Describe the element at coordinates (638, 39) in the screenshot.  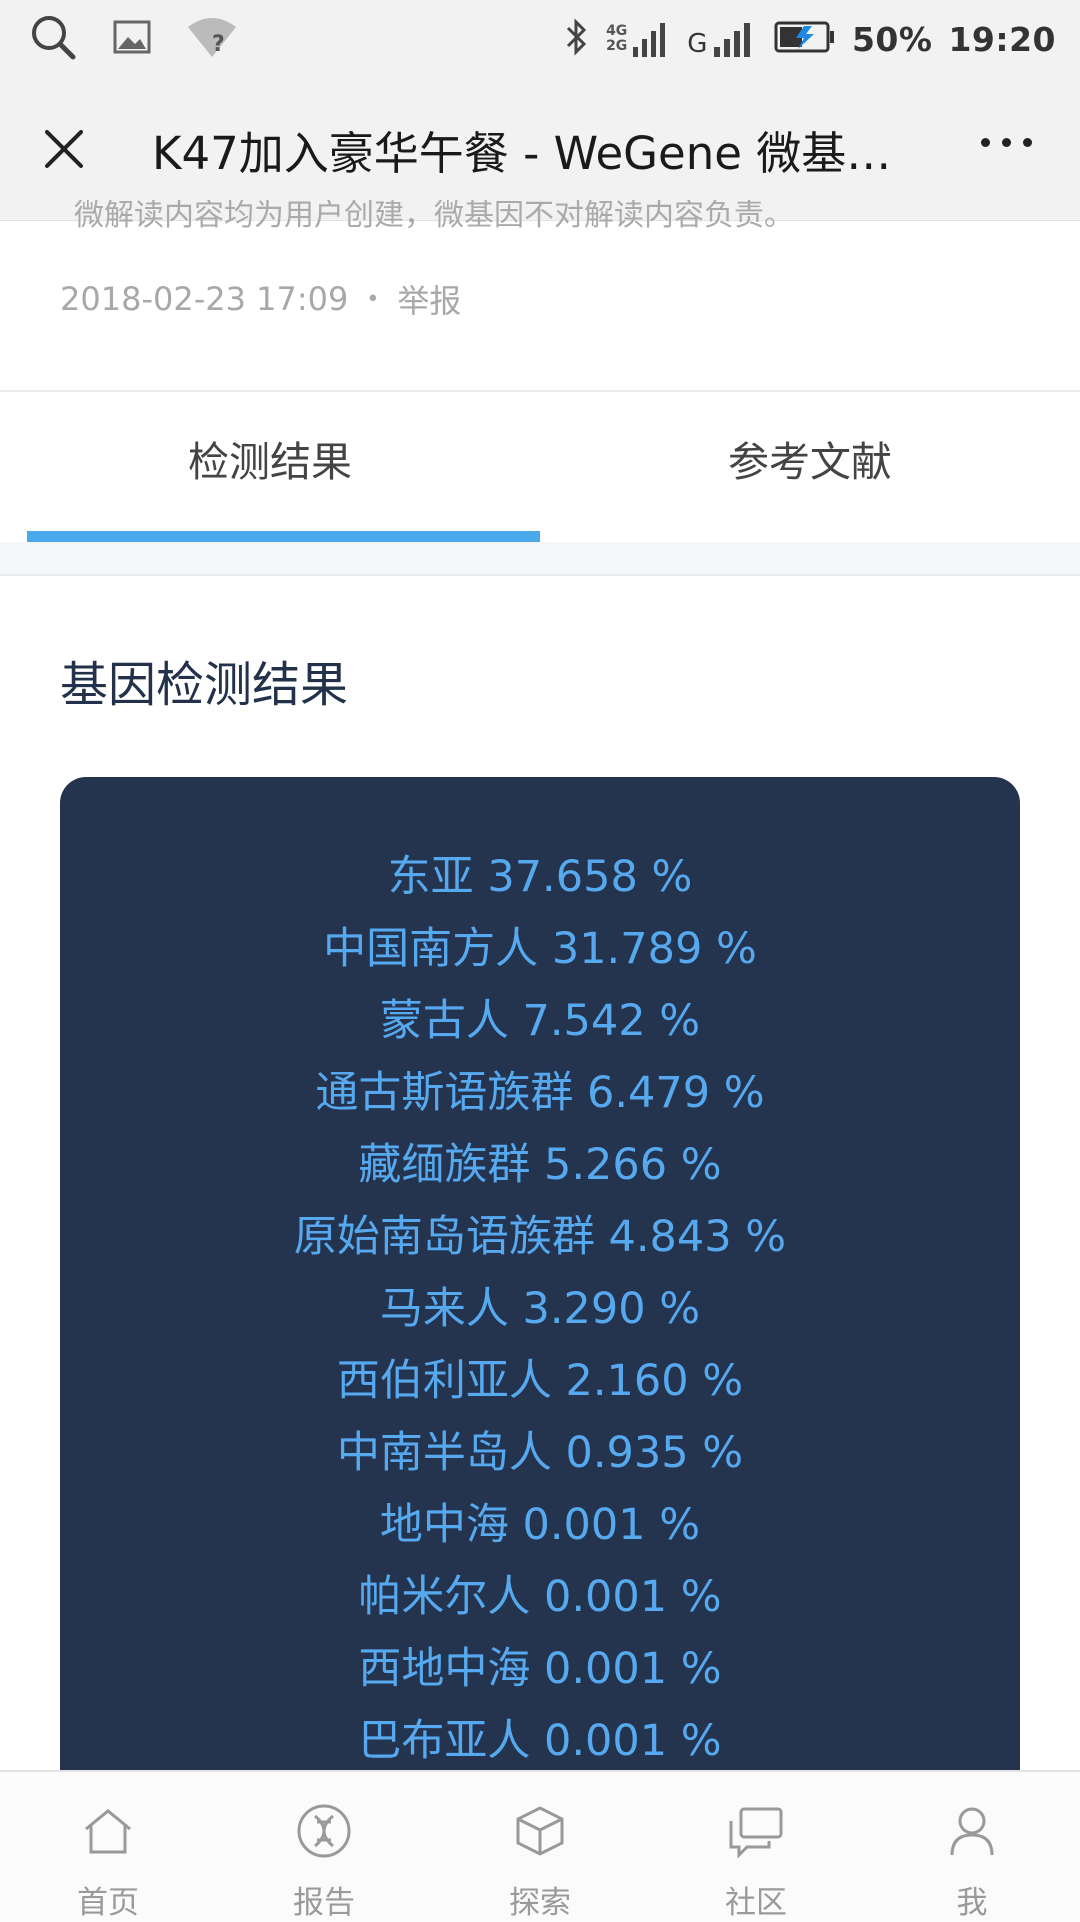
I see `mobile-signal-icon: 4G 2G` at that location.